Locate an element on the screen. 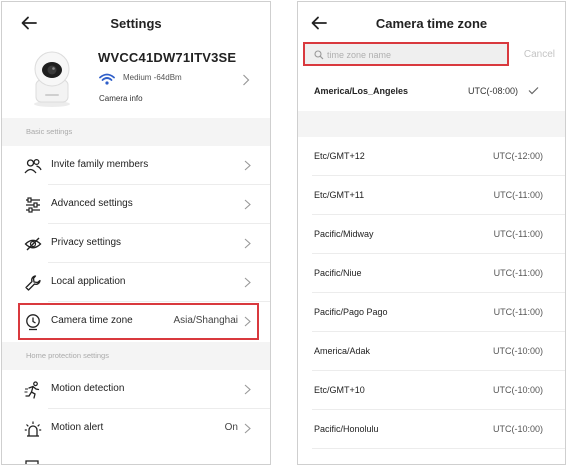  time-zone-name: America/Los_Angeles is located at coordinates (361, 91).